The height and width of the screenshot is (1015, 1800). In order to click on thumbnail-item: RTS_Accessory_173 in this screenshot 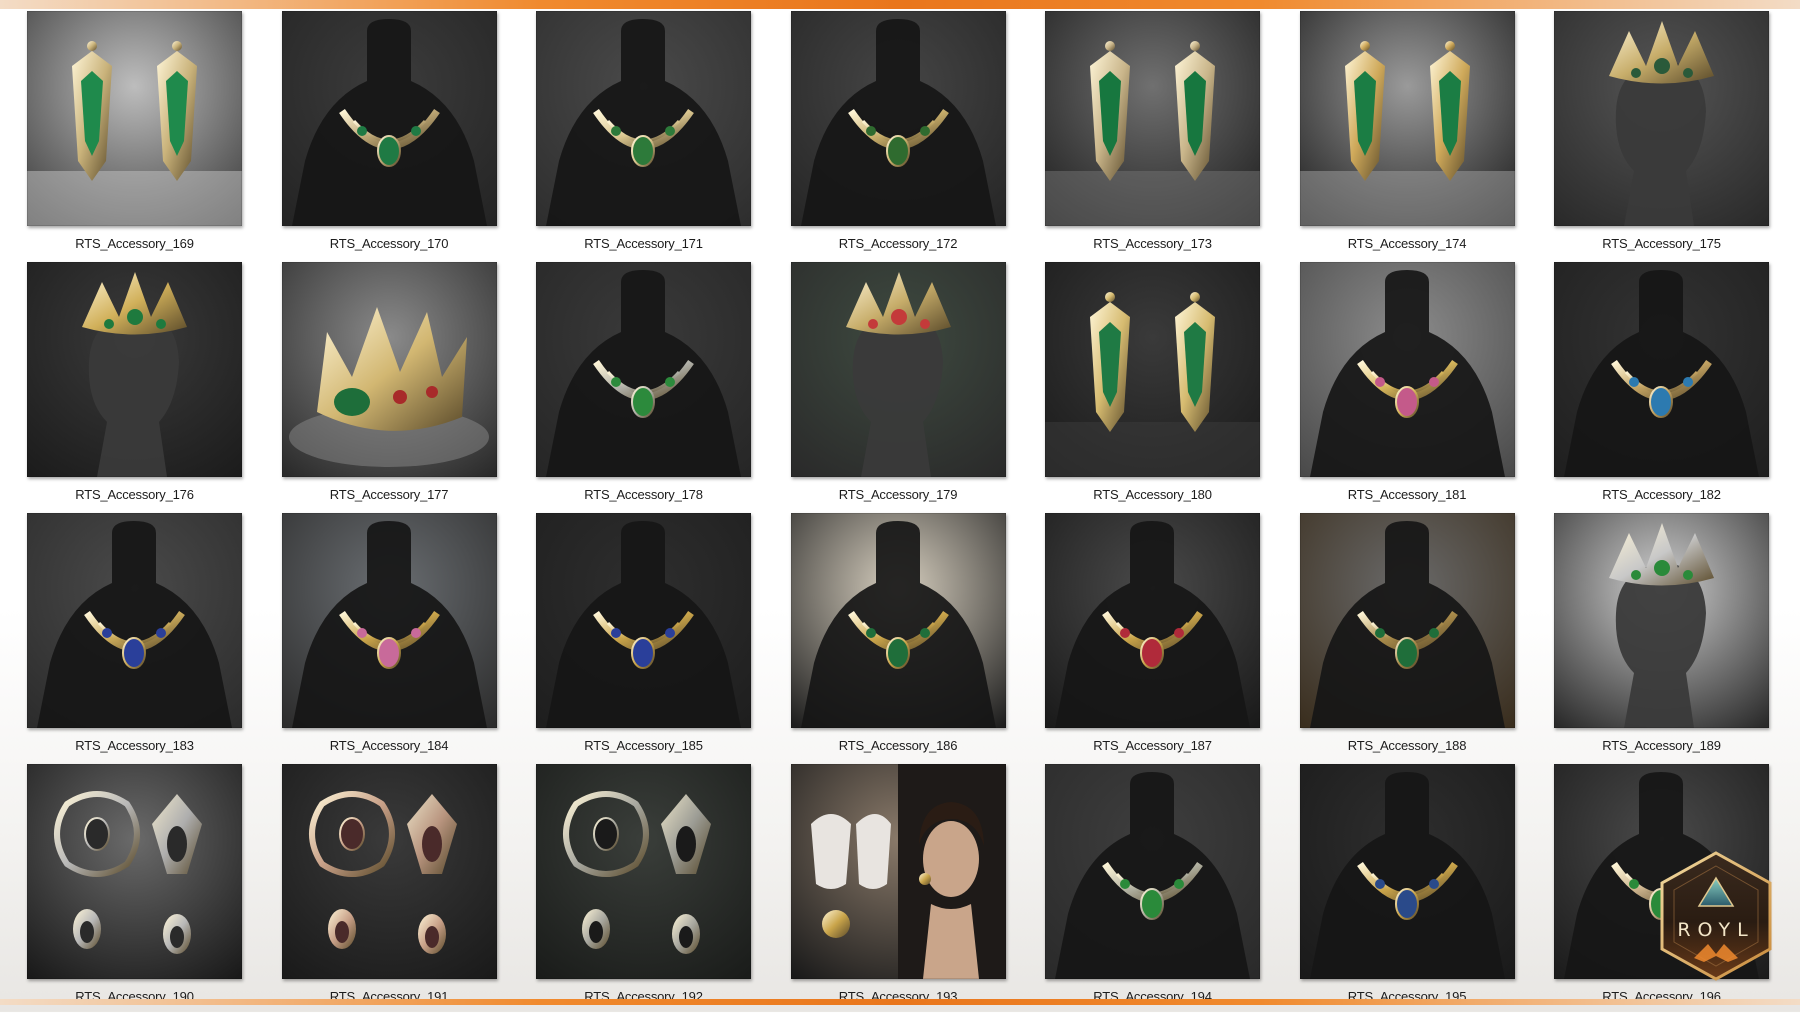, I will do `click(1152, 136)`.